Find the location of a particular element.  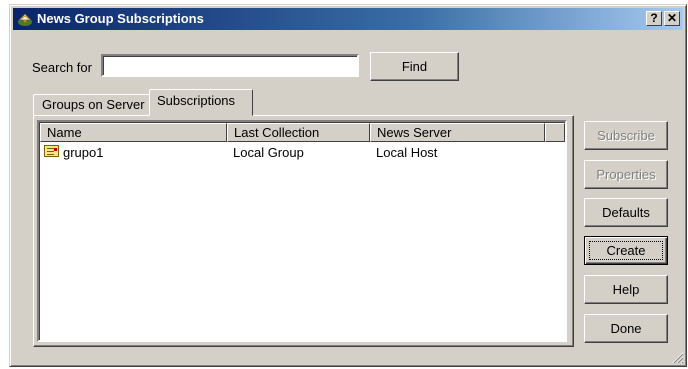

search-label: Search for is located at coordinates (62, 67).